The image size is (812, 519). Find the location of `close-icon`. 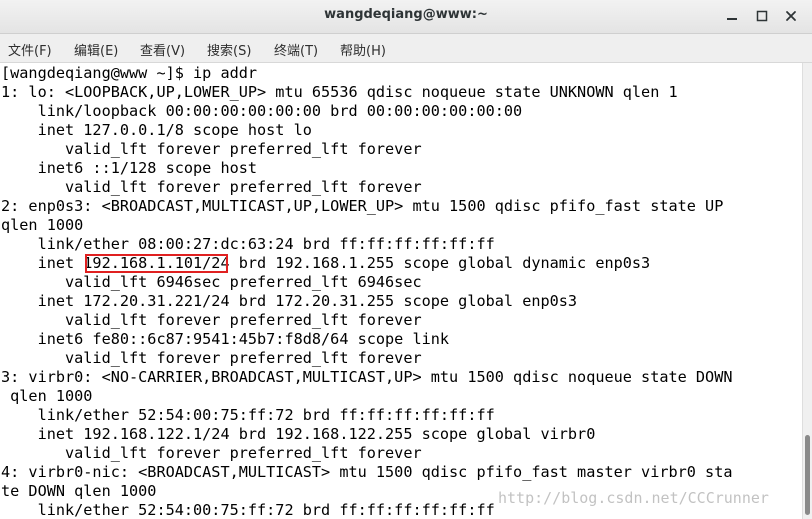

close-icon is located at coordinates (791, 16).